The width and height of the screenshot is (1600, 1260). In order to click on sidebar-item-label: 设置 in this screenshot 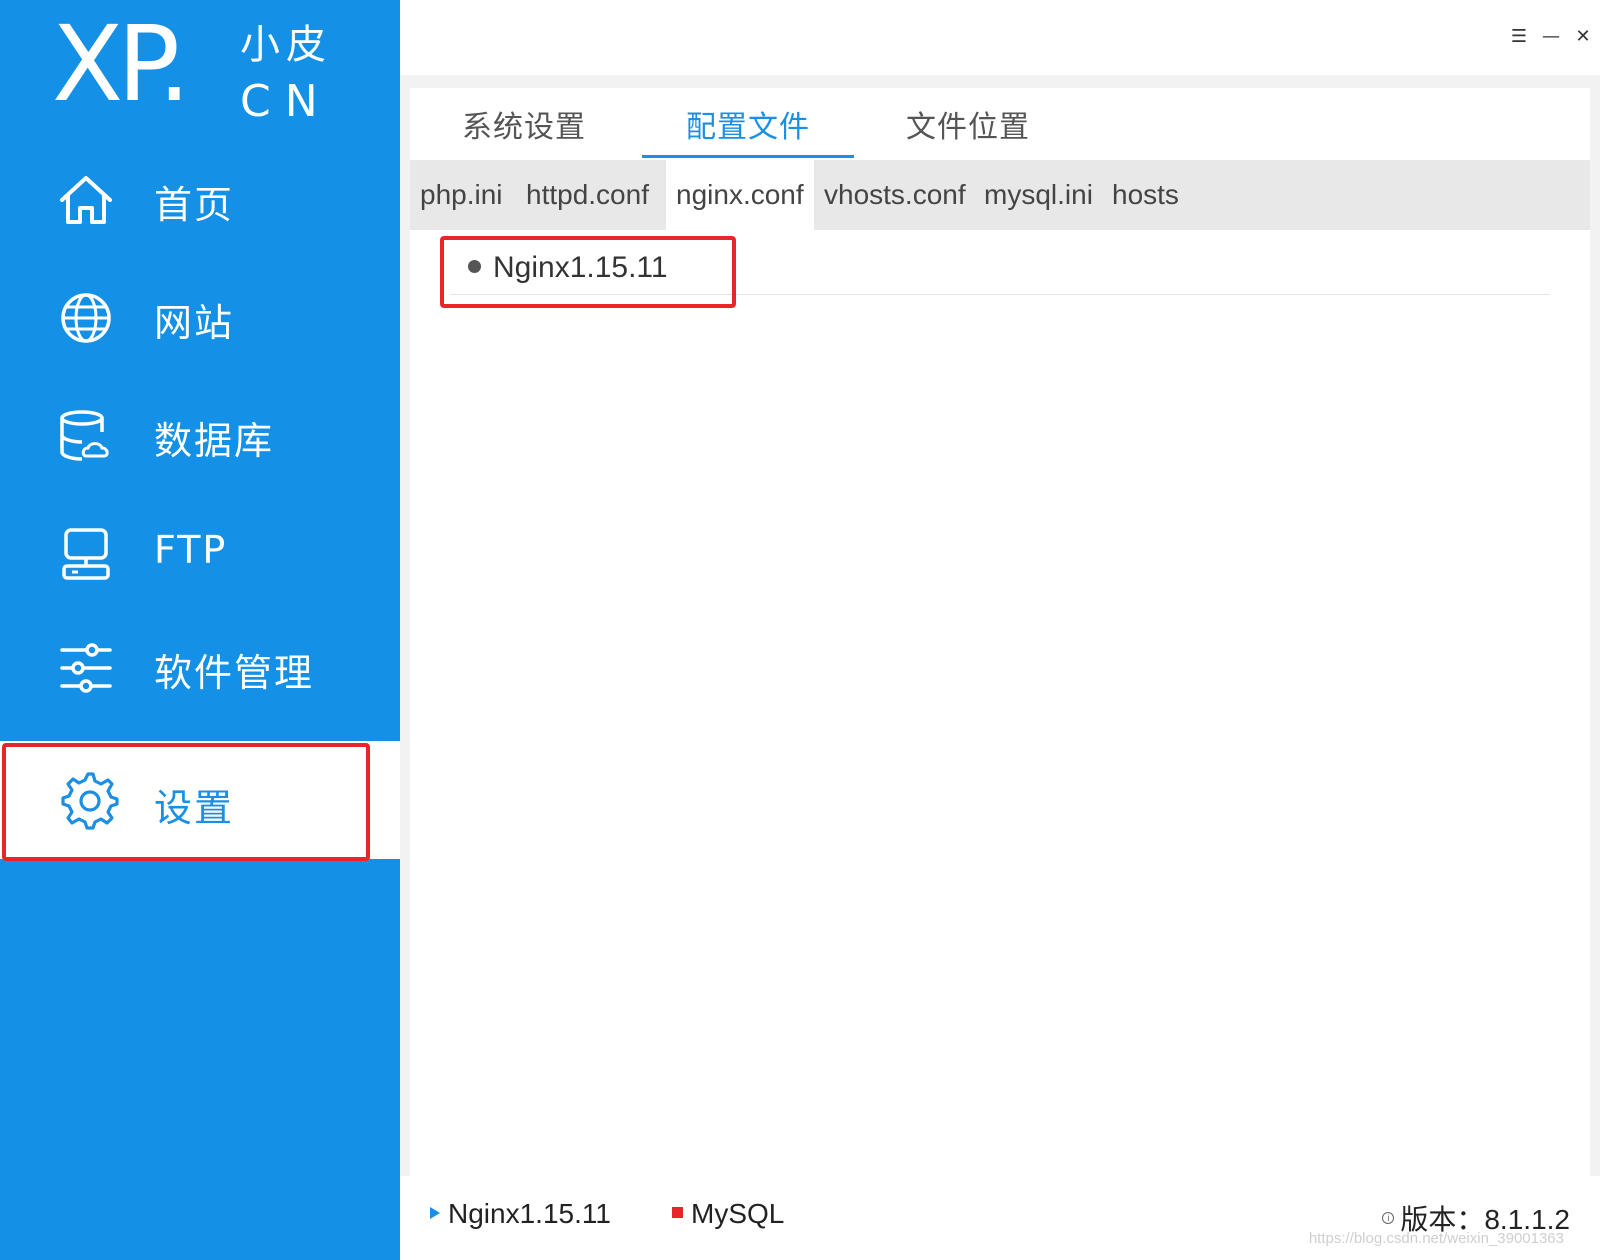, I will do `click(194, 808)`.